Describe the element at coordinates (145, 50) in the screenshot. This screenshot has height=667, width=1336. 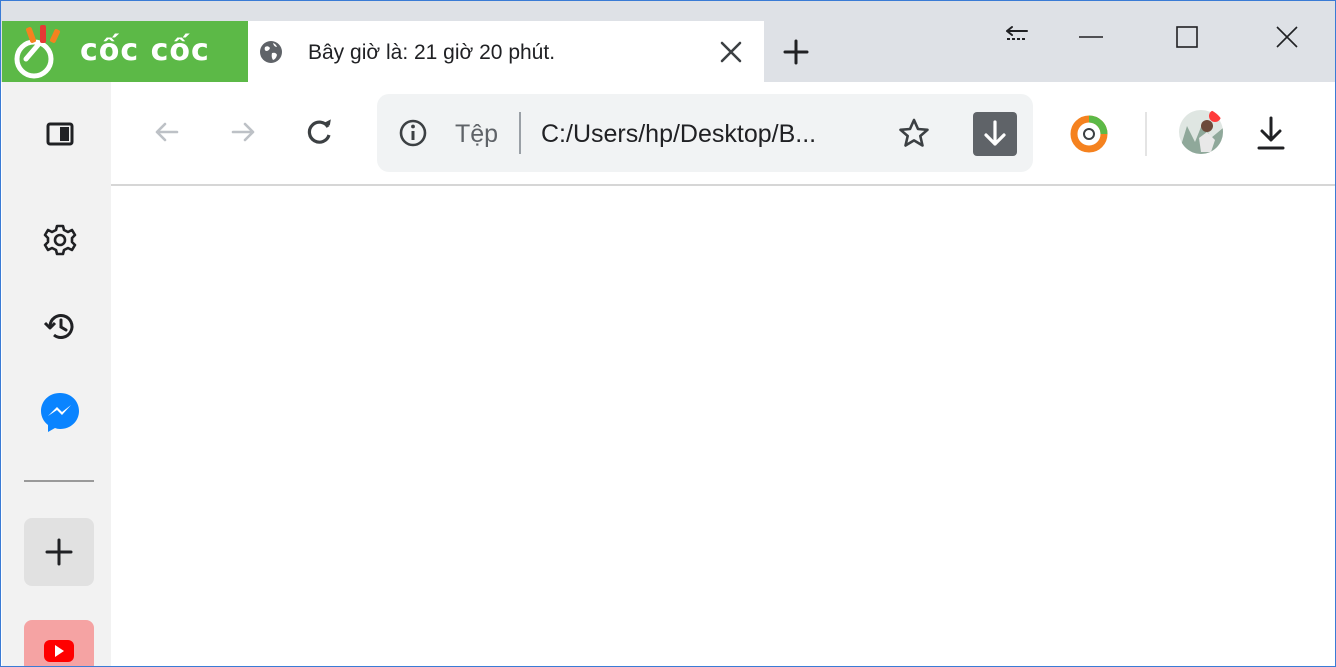
I see `coccoc-wordmark: cốc cốc` at that location.